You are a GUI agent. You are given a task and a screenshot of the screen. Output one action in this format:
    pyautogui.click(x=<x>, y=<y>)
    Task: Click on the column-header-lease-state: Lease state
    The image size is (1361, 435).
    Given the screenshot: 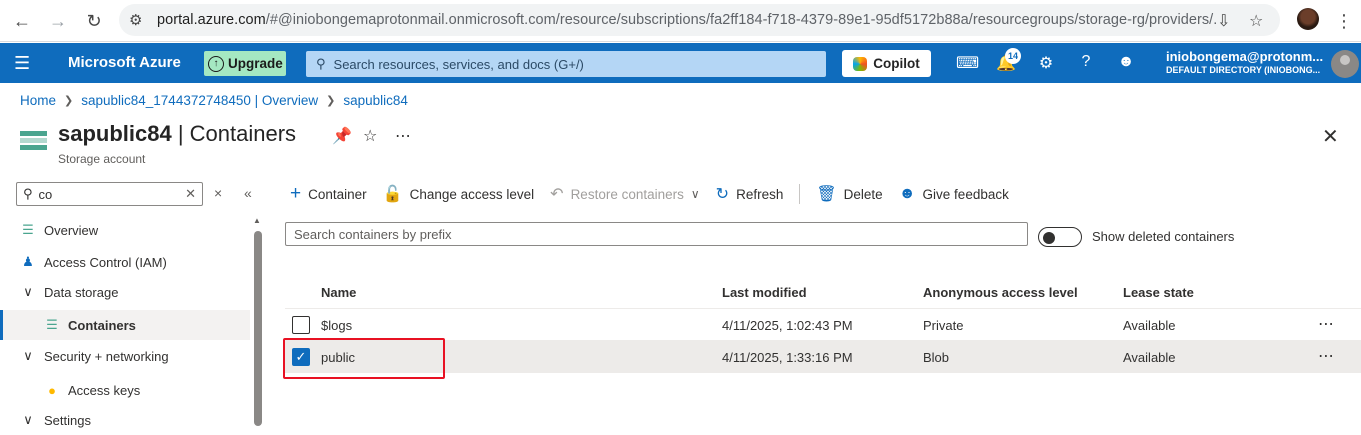 What is the action you would take?
    pyautogui.click(x=1158, y=292)
    